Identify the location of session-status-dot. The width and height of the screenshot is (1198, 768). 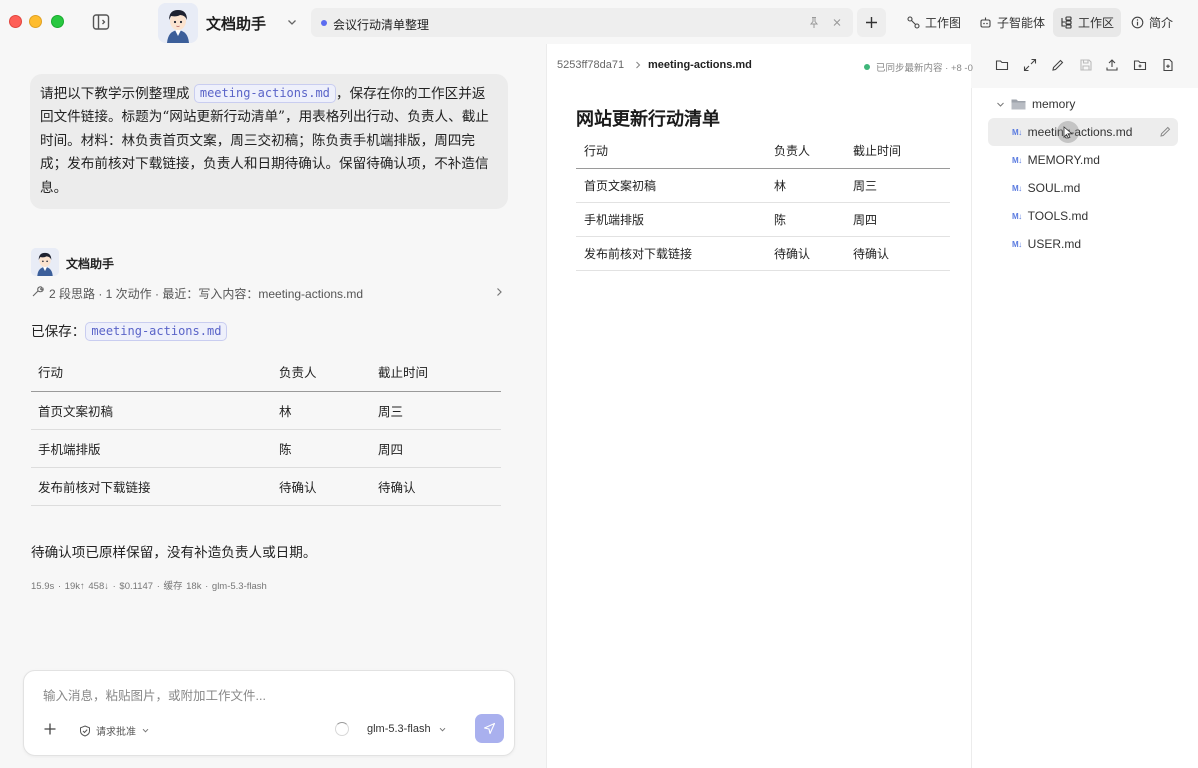
(324, 23).